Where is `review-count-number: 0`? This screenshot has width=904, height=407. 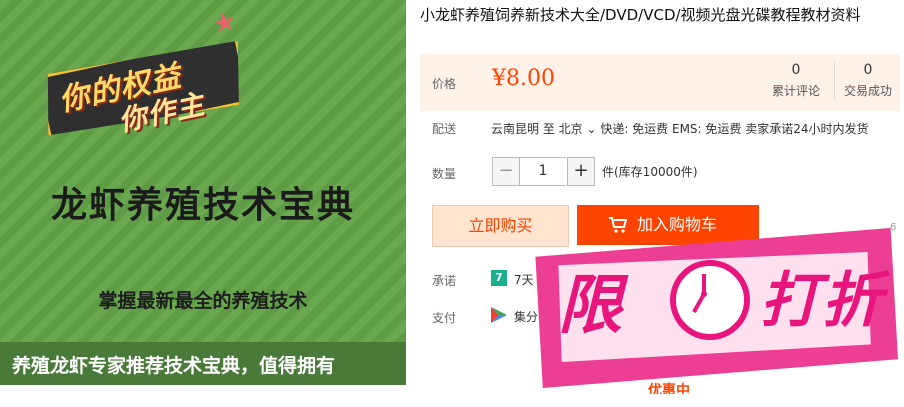
review-count-number: 0 is located at coordinates (796, 70).